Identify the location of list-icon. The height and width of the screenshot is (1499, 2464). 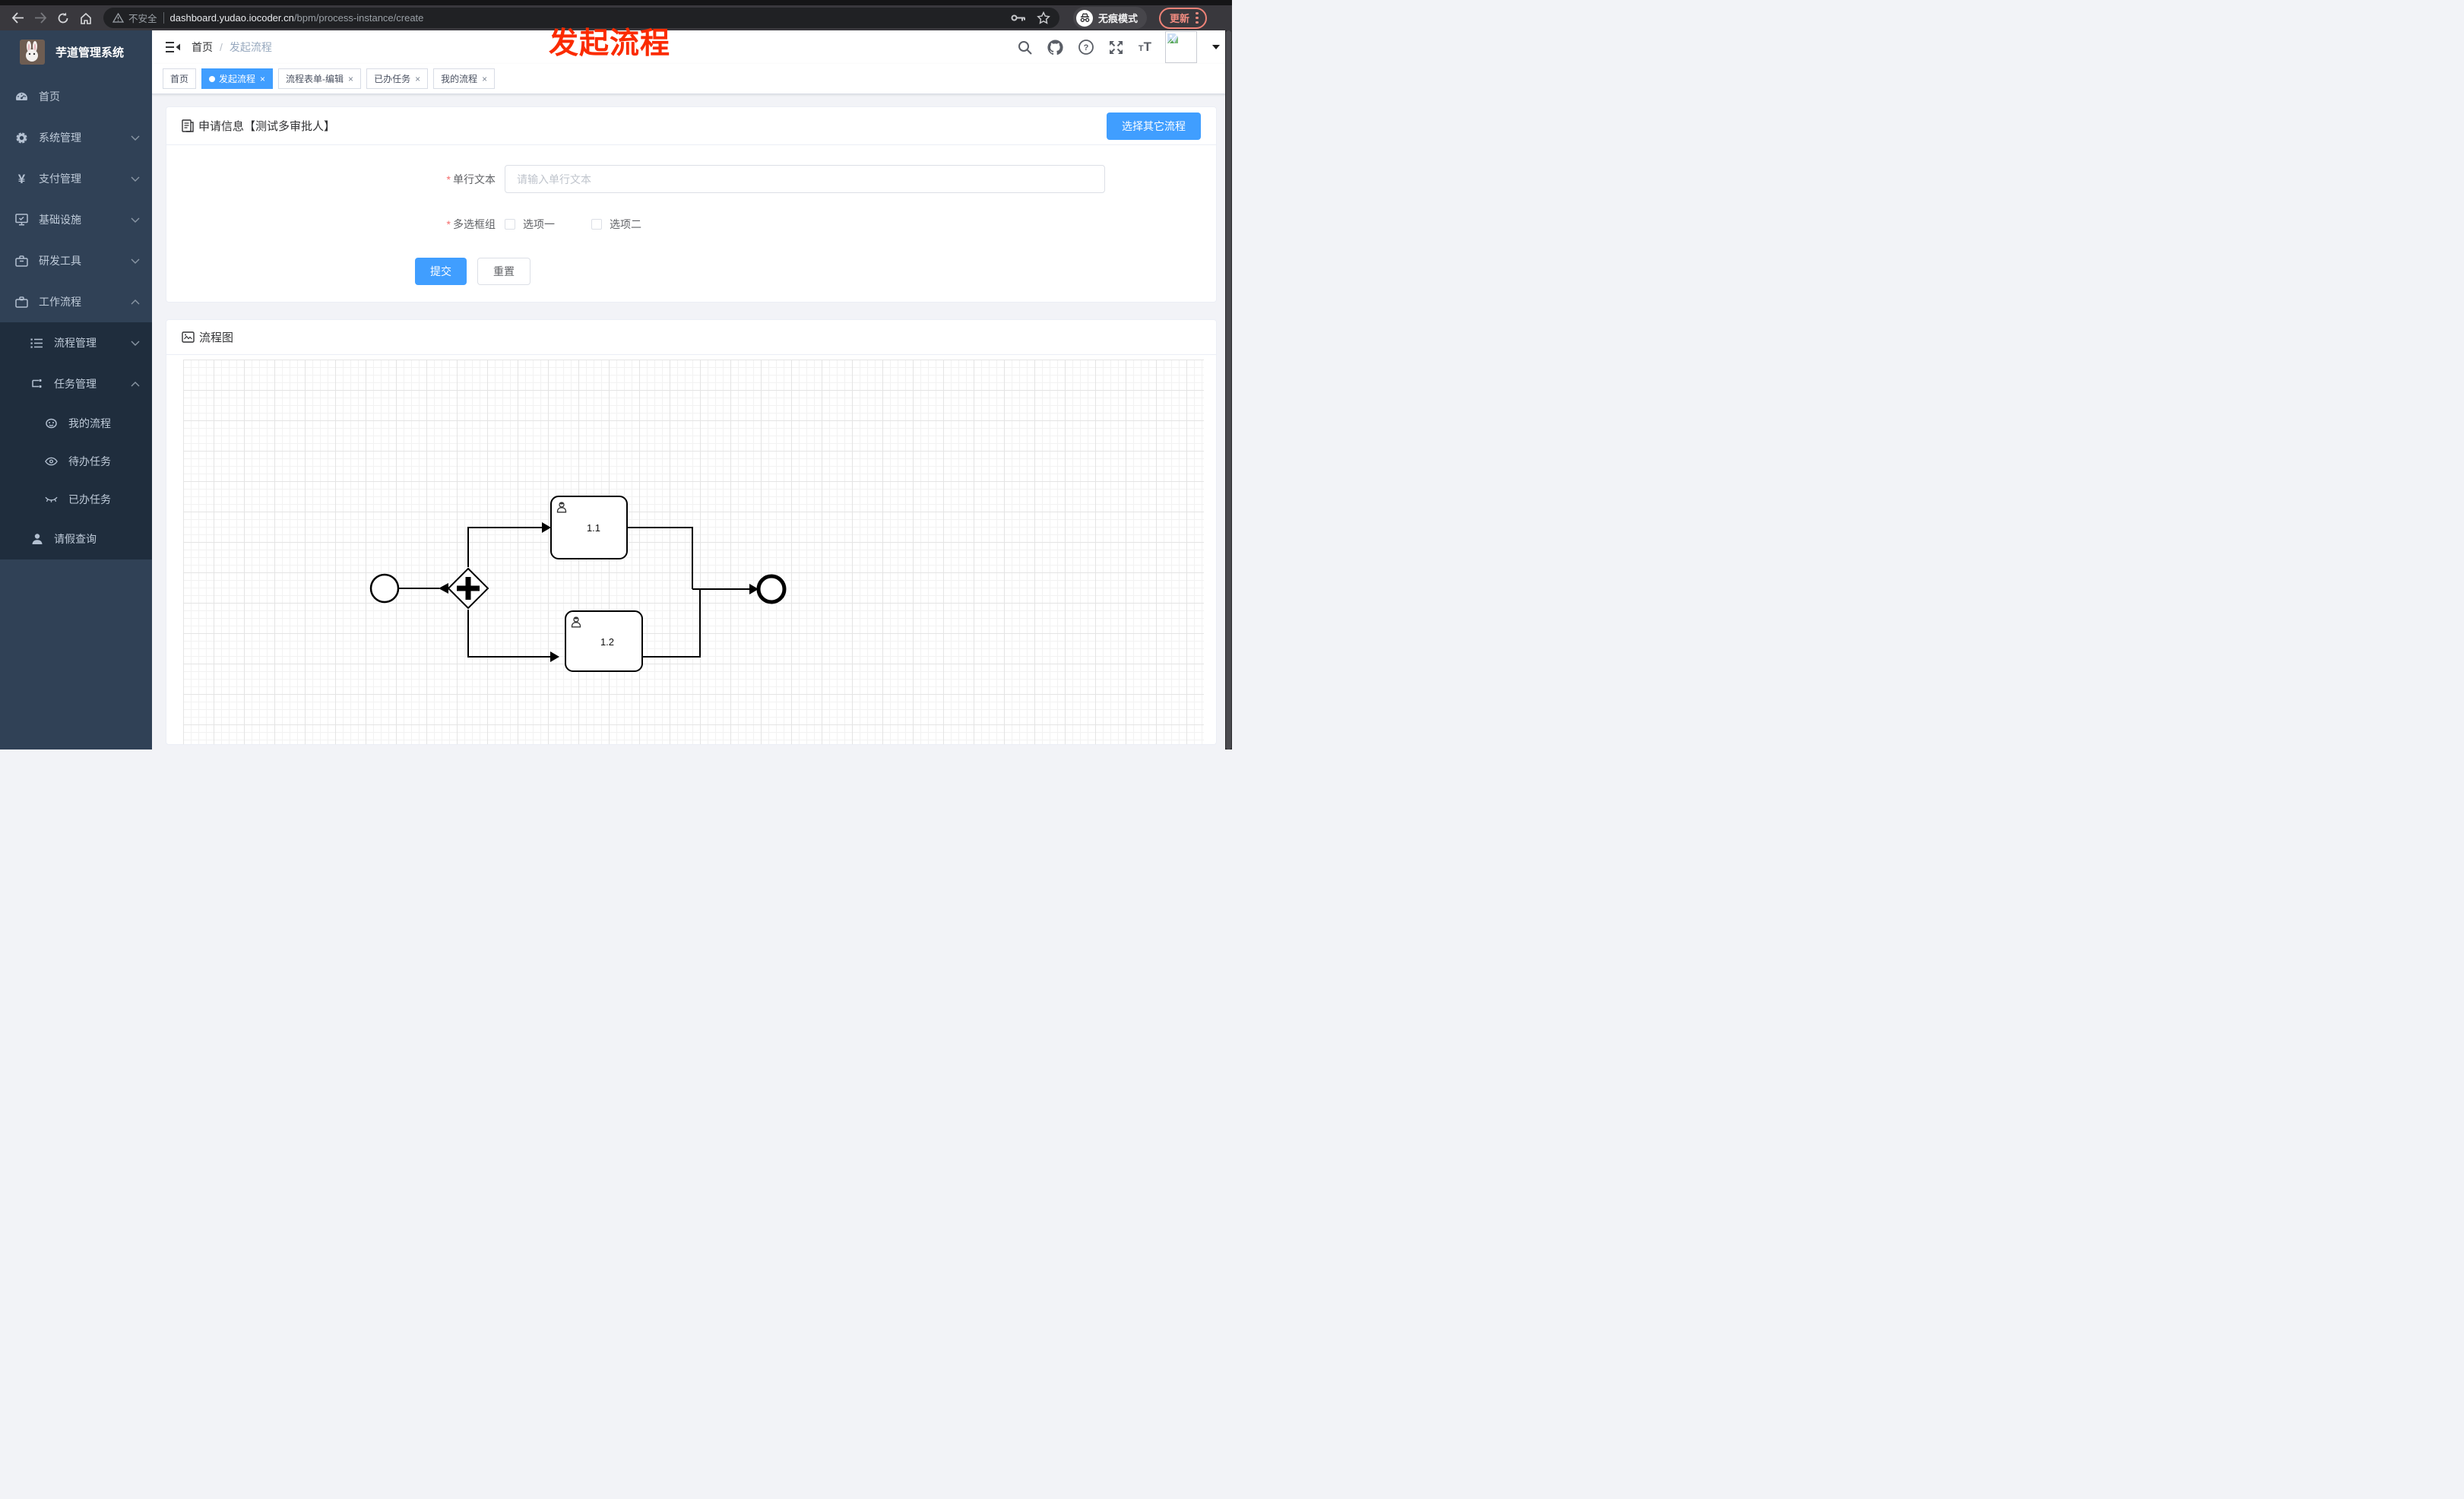
(36, 343).